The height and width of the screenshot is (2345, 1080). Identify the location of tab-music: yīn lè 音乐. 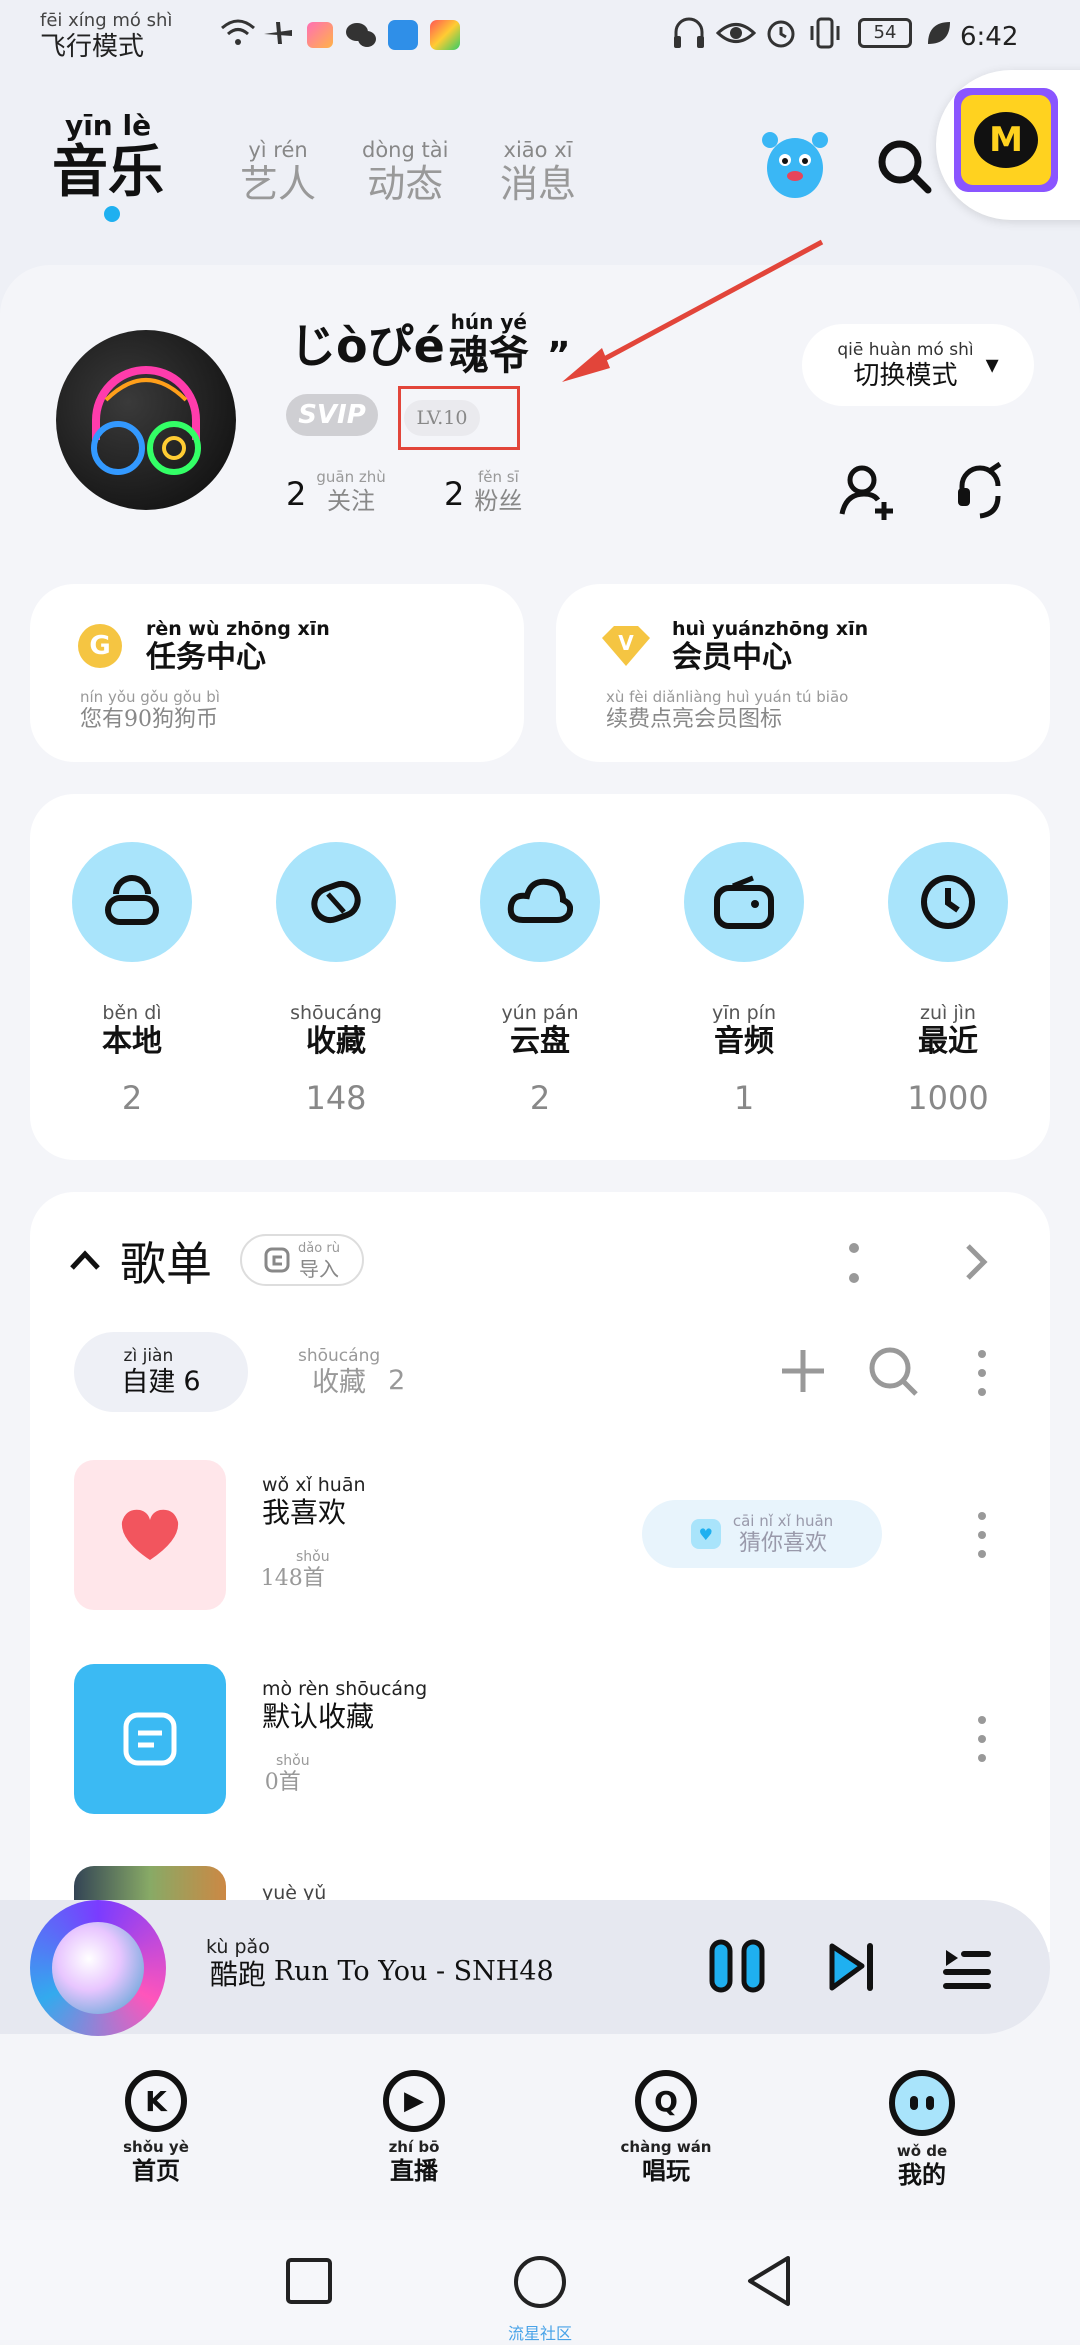
(108, 156).